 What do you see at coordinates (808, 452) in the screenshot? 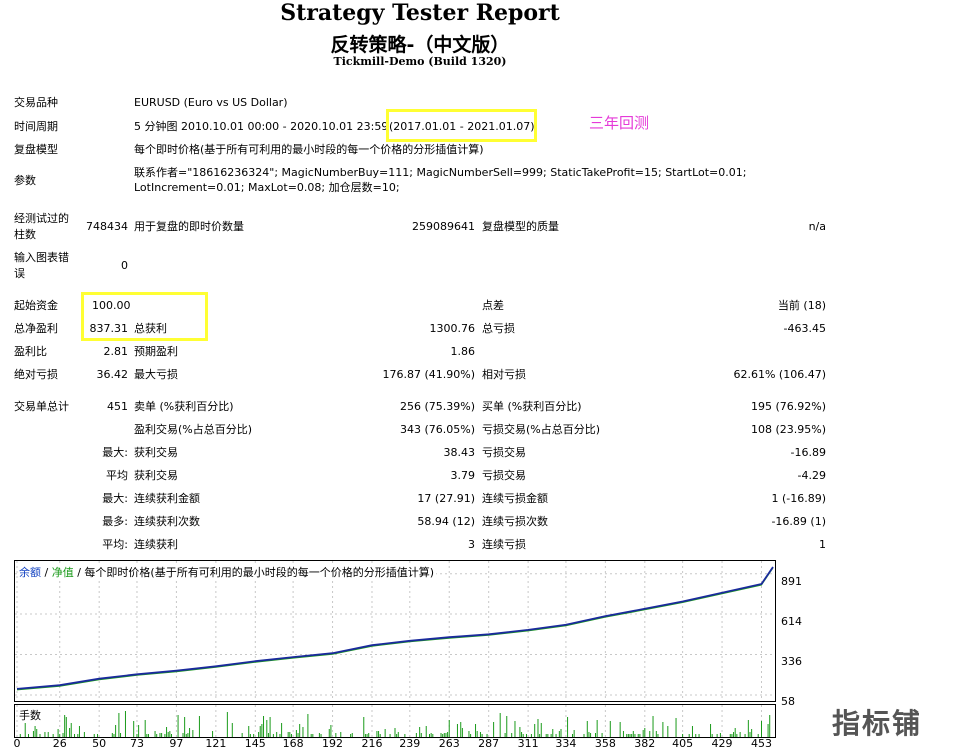
I see `largest-loss-value: -16.89` at bounding box center [808, 452].